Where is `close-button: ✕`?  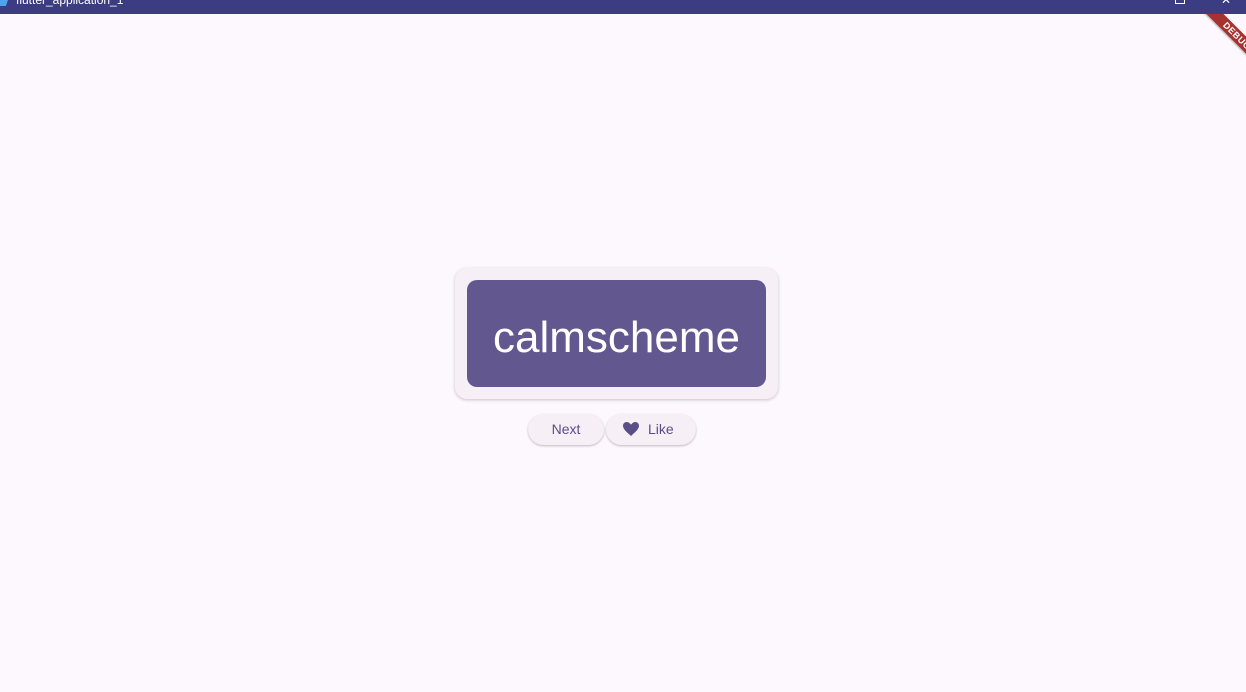 close-button: ✕ is located at coordinates (1226, 4).